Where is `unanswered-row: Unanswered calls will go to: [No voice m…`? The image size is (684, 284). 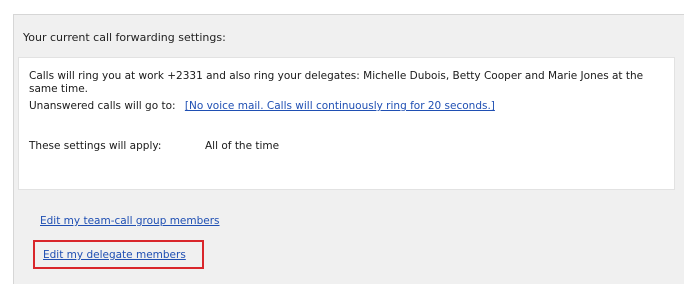 unanswered-row: Unanswered calls will go to: [No voice m… is located at coordinates (262, 106).